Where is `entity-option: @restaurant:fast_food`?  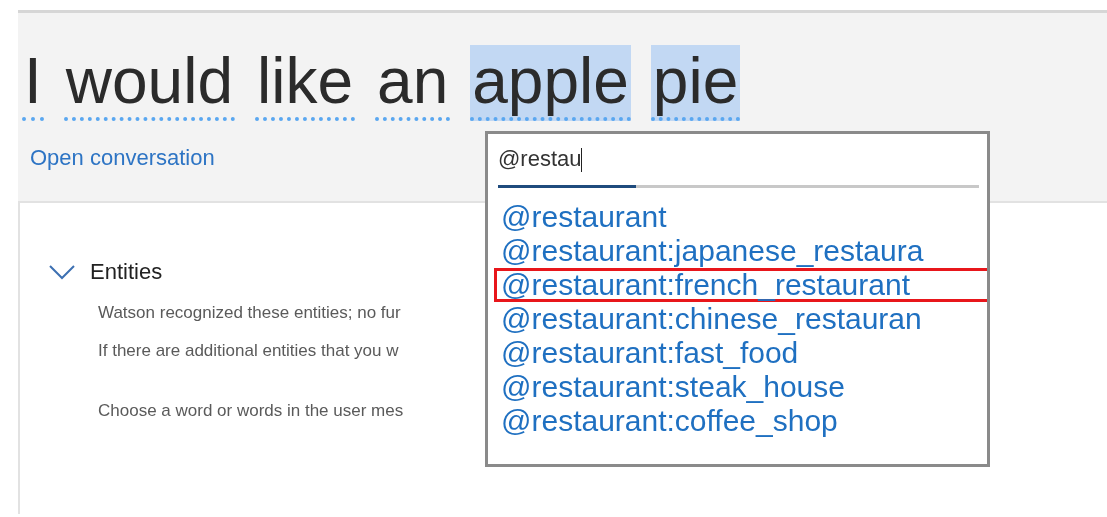
entity-option: @restaurant:fast_food is located at coordinates (736, 353).